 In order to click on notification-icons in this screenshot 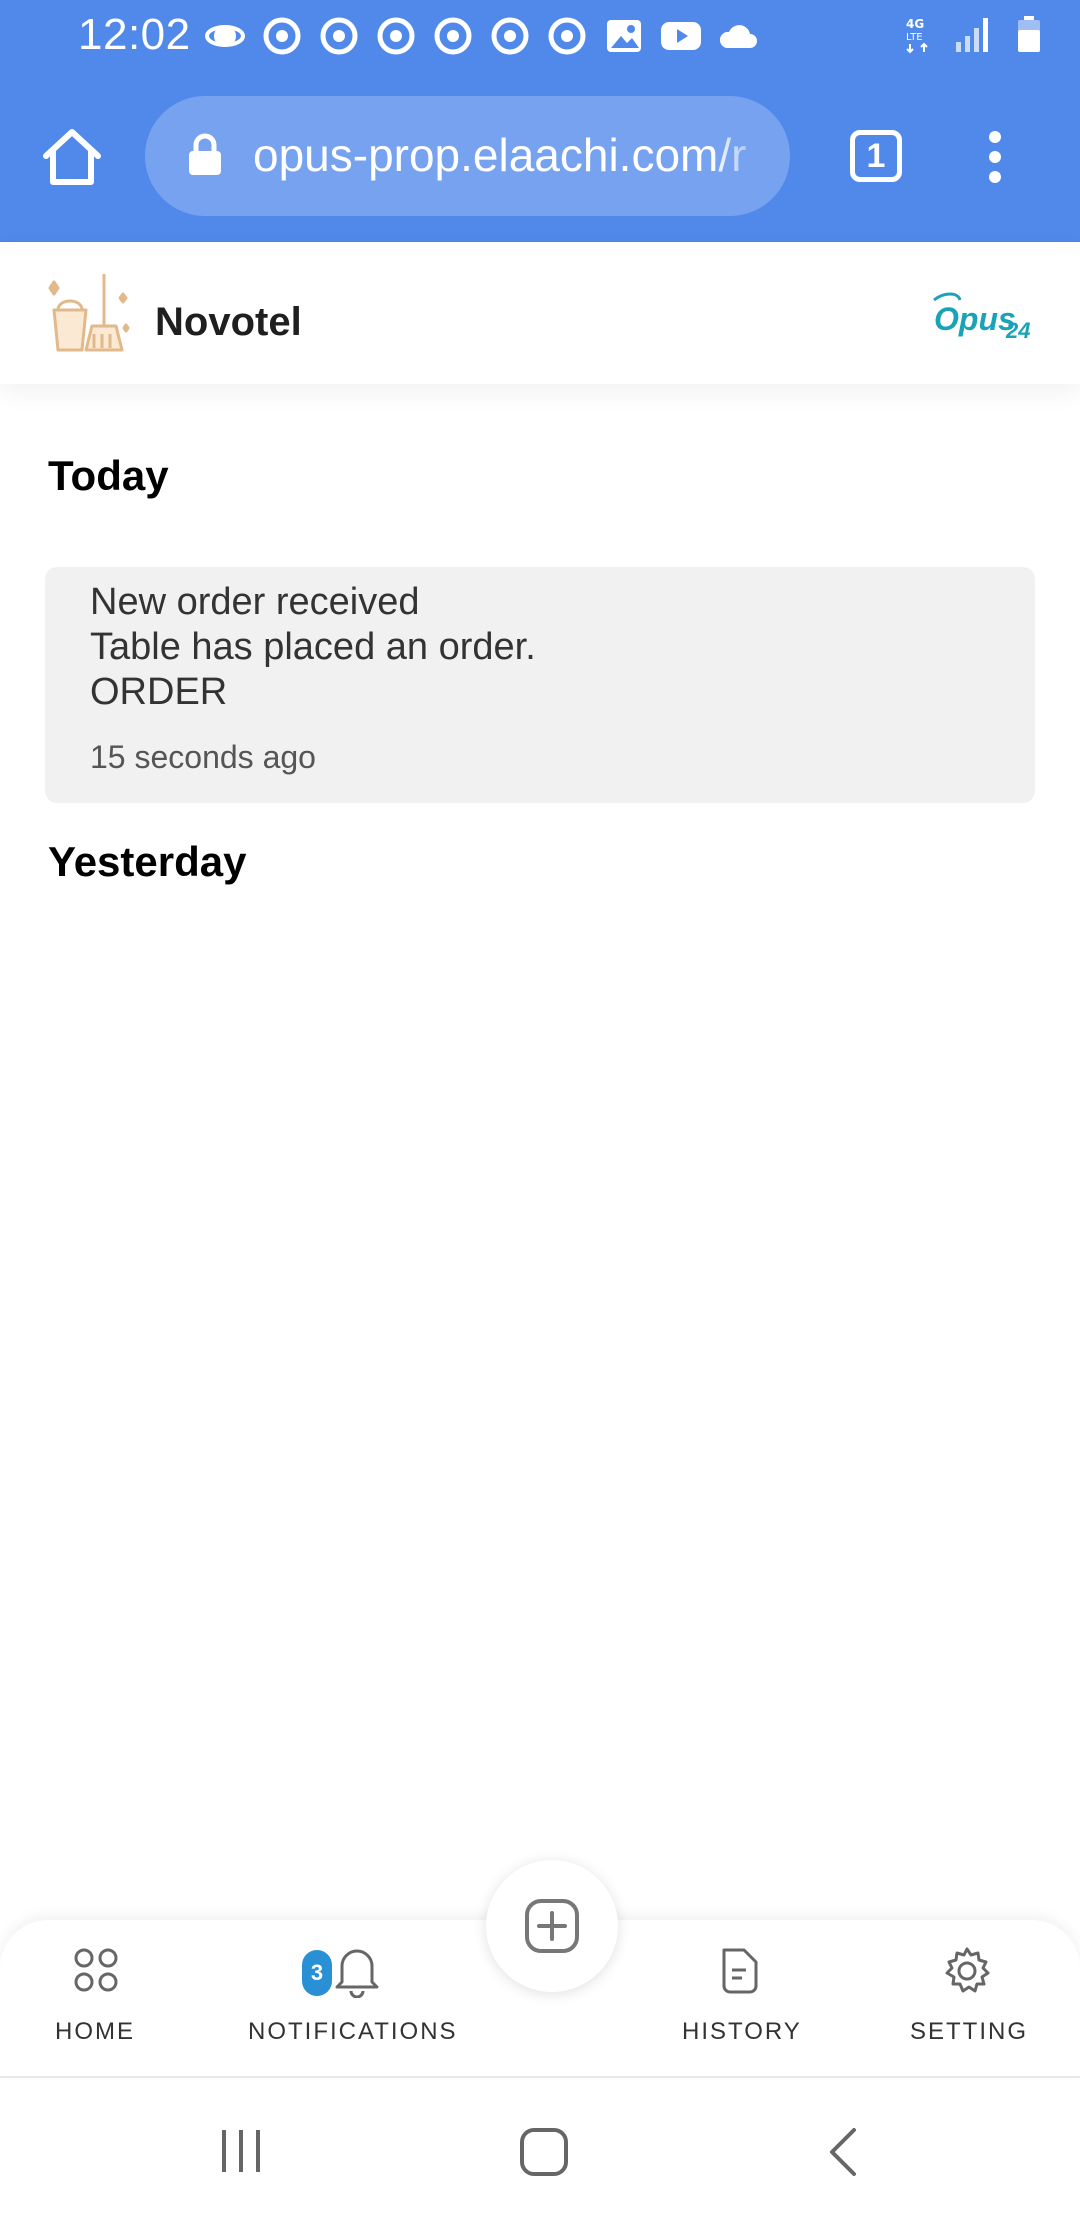, I will do `click(481, 36)`.